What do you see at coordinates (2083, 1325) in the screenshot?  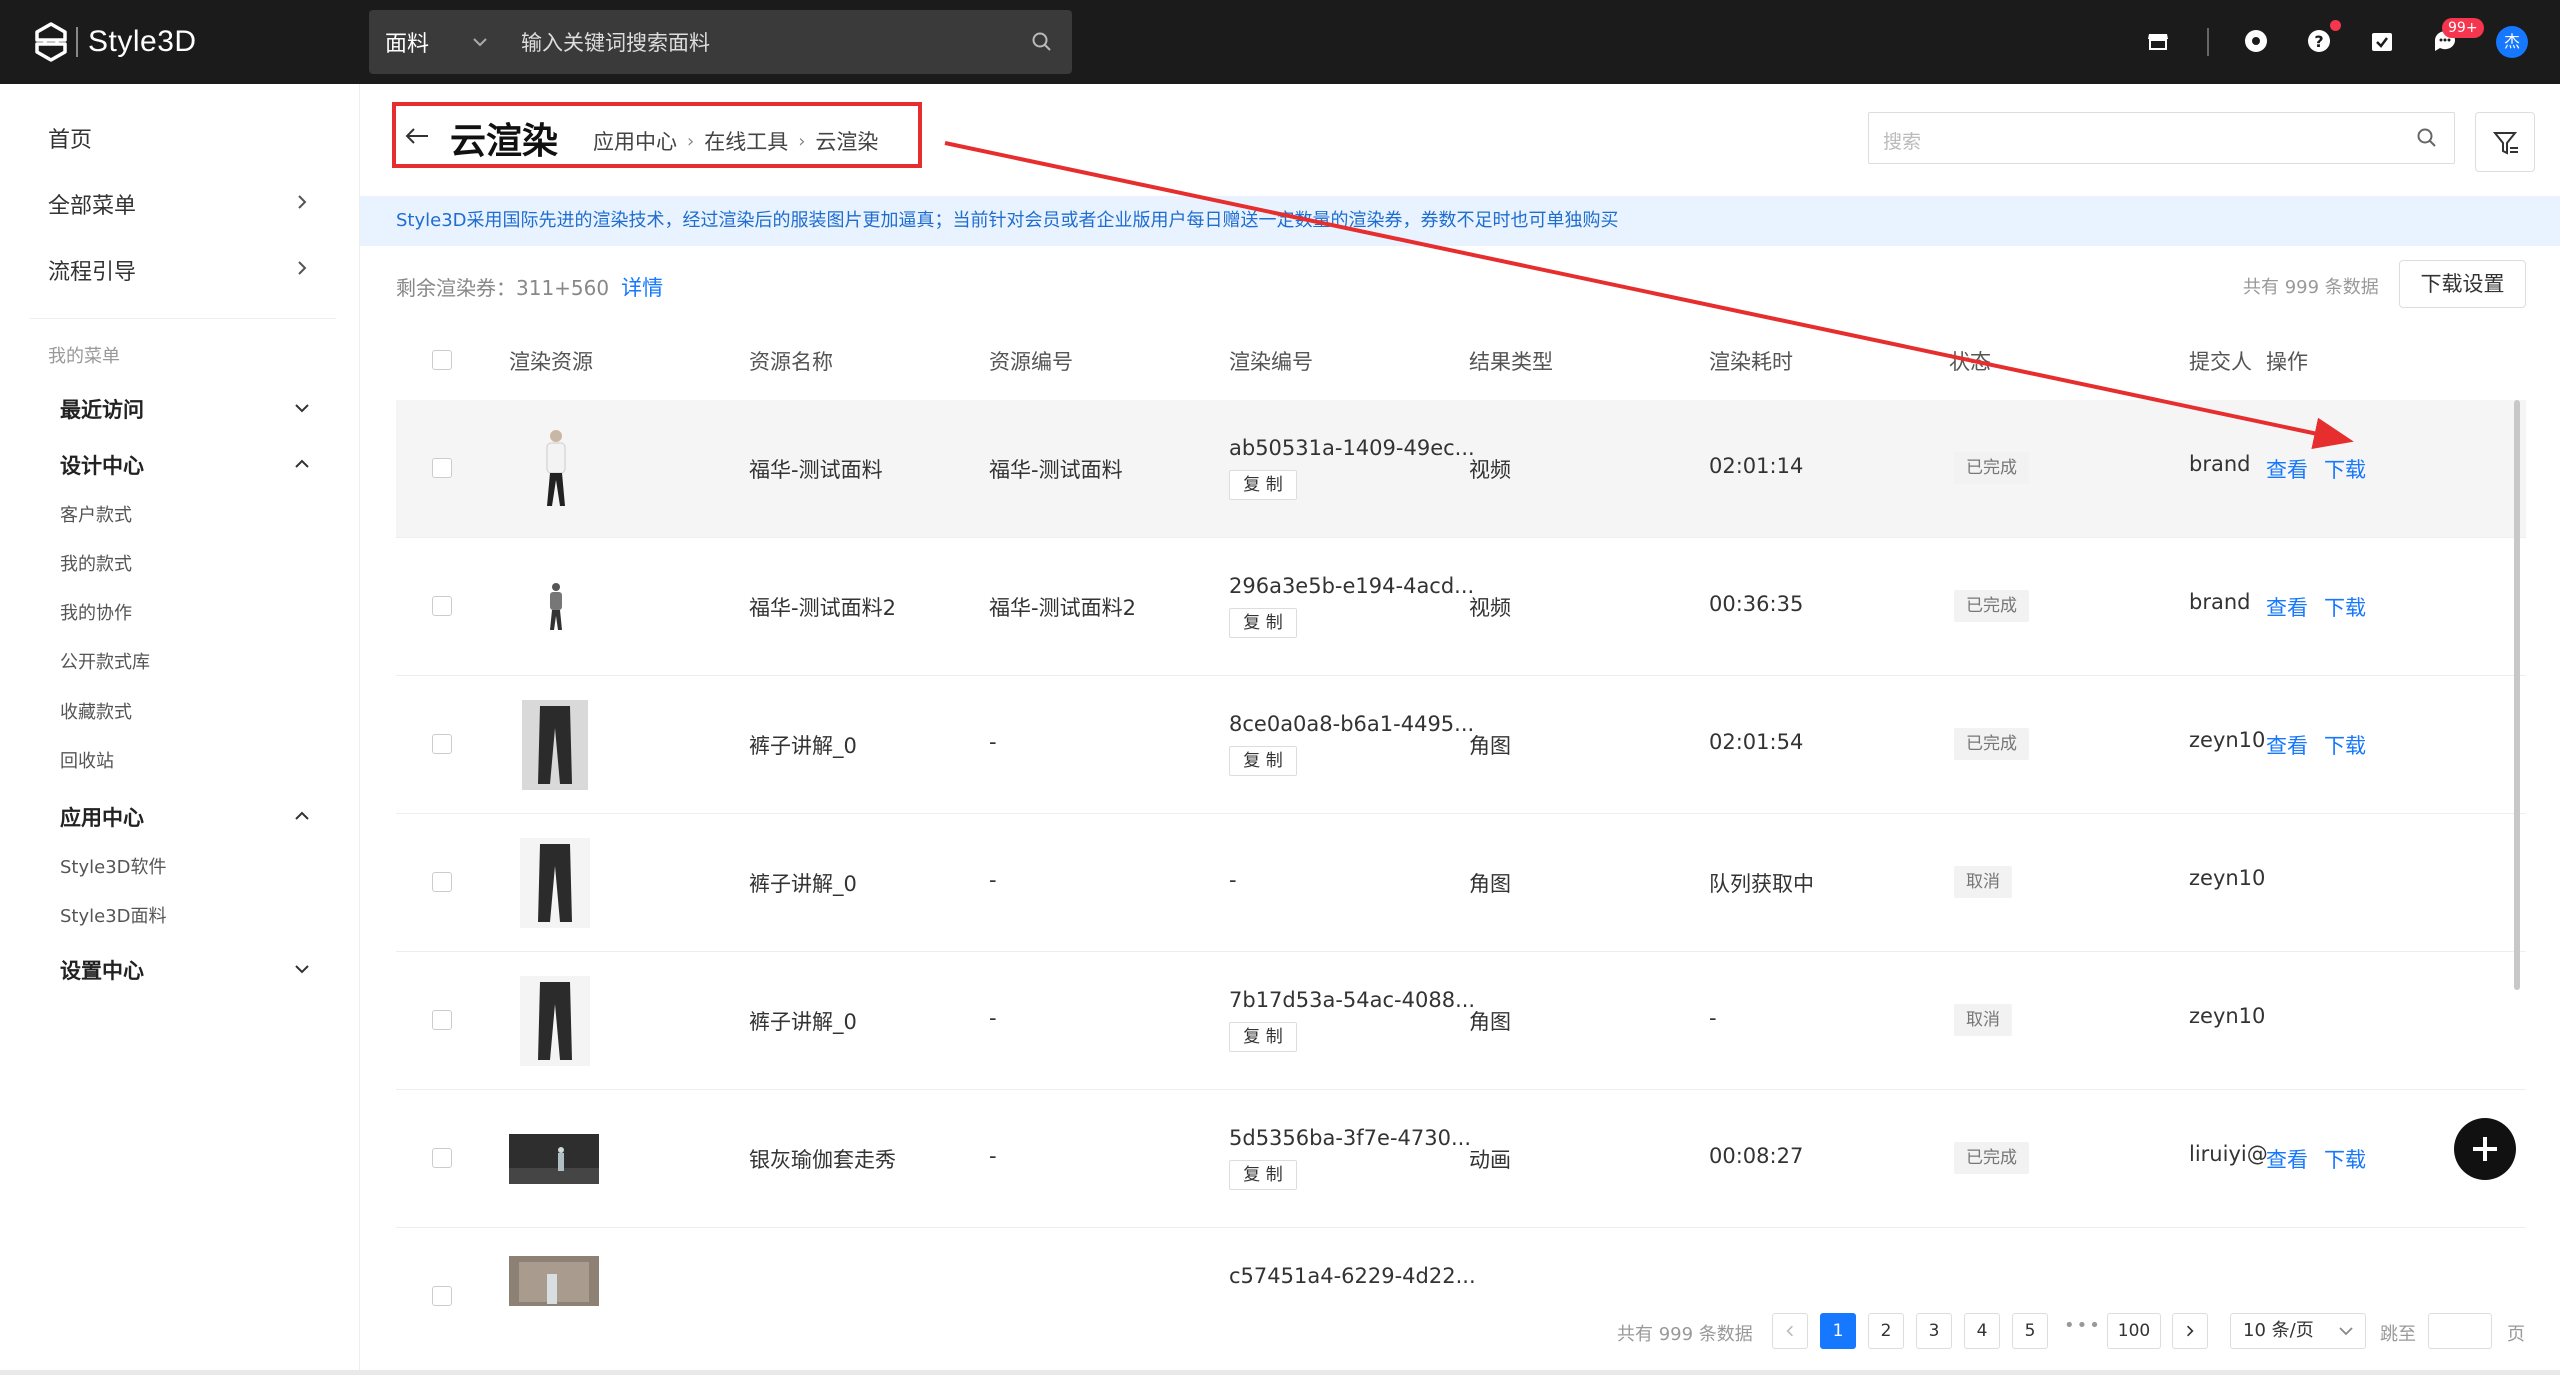 I see `pagination-ellipsis-icon: •••` at bounding box center [2083, 1325].